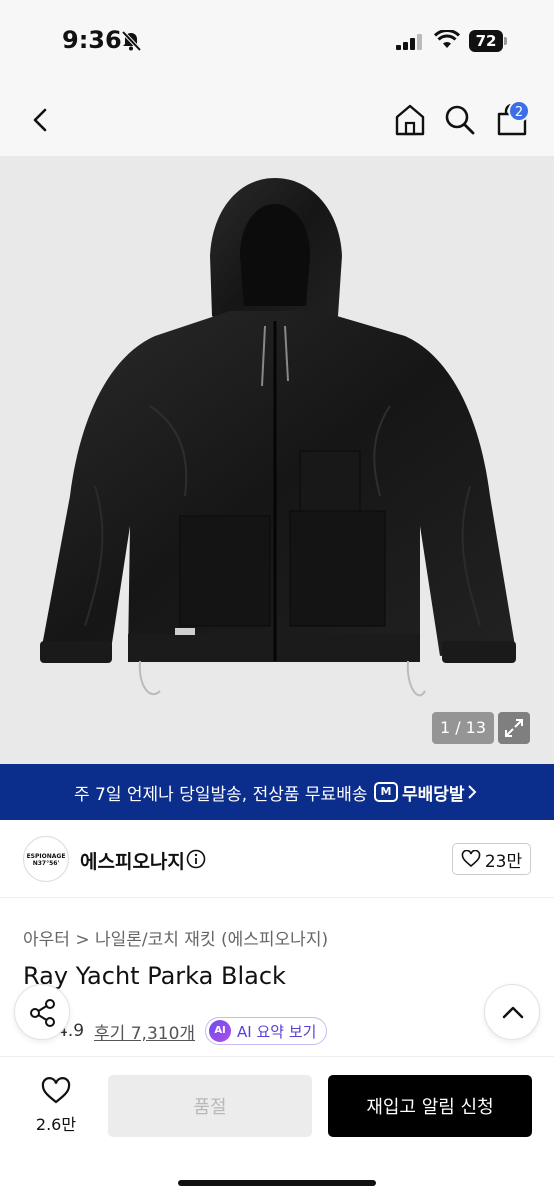  Describe the element at coordinates (447, 39) in the screenshot. I see `wifi-icon` at that location.